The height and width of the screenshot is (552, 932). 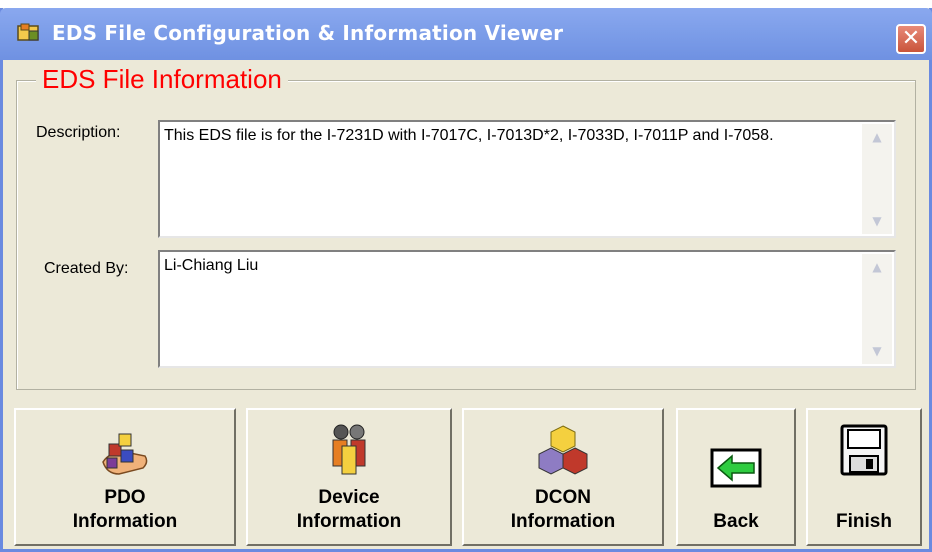 I want to click on created-by-text: Li-Chiang Liu, so click(x=211, y=265).